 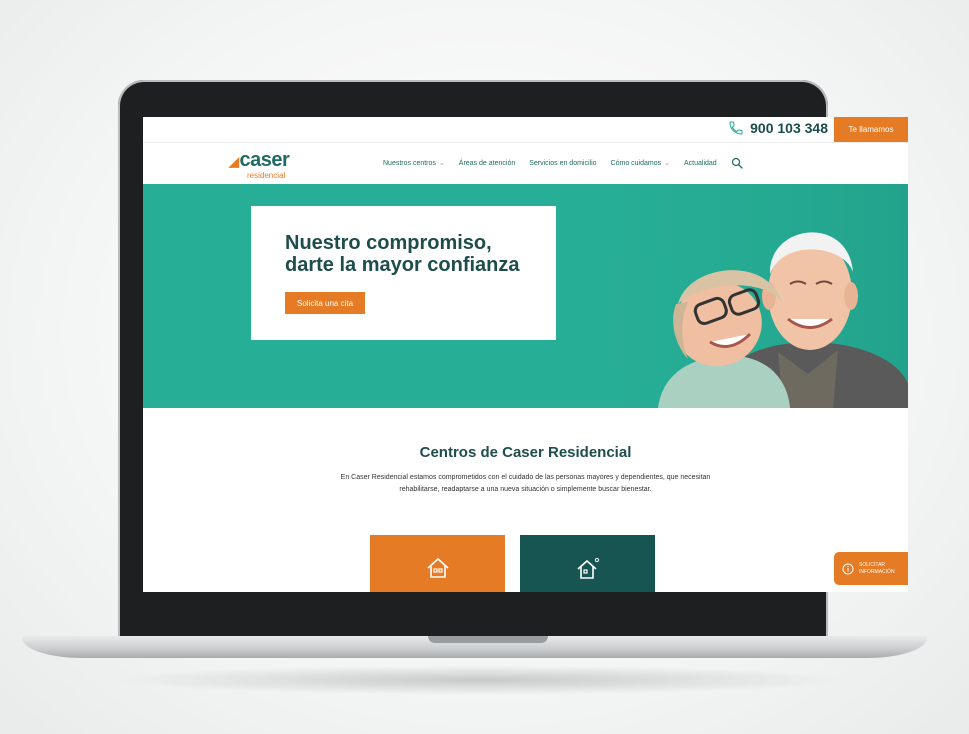 I want to click on hero-title-line: darte la mayor confianza, so click(x=402, y=265).